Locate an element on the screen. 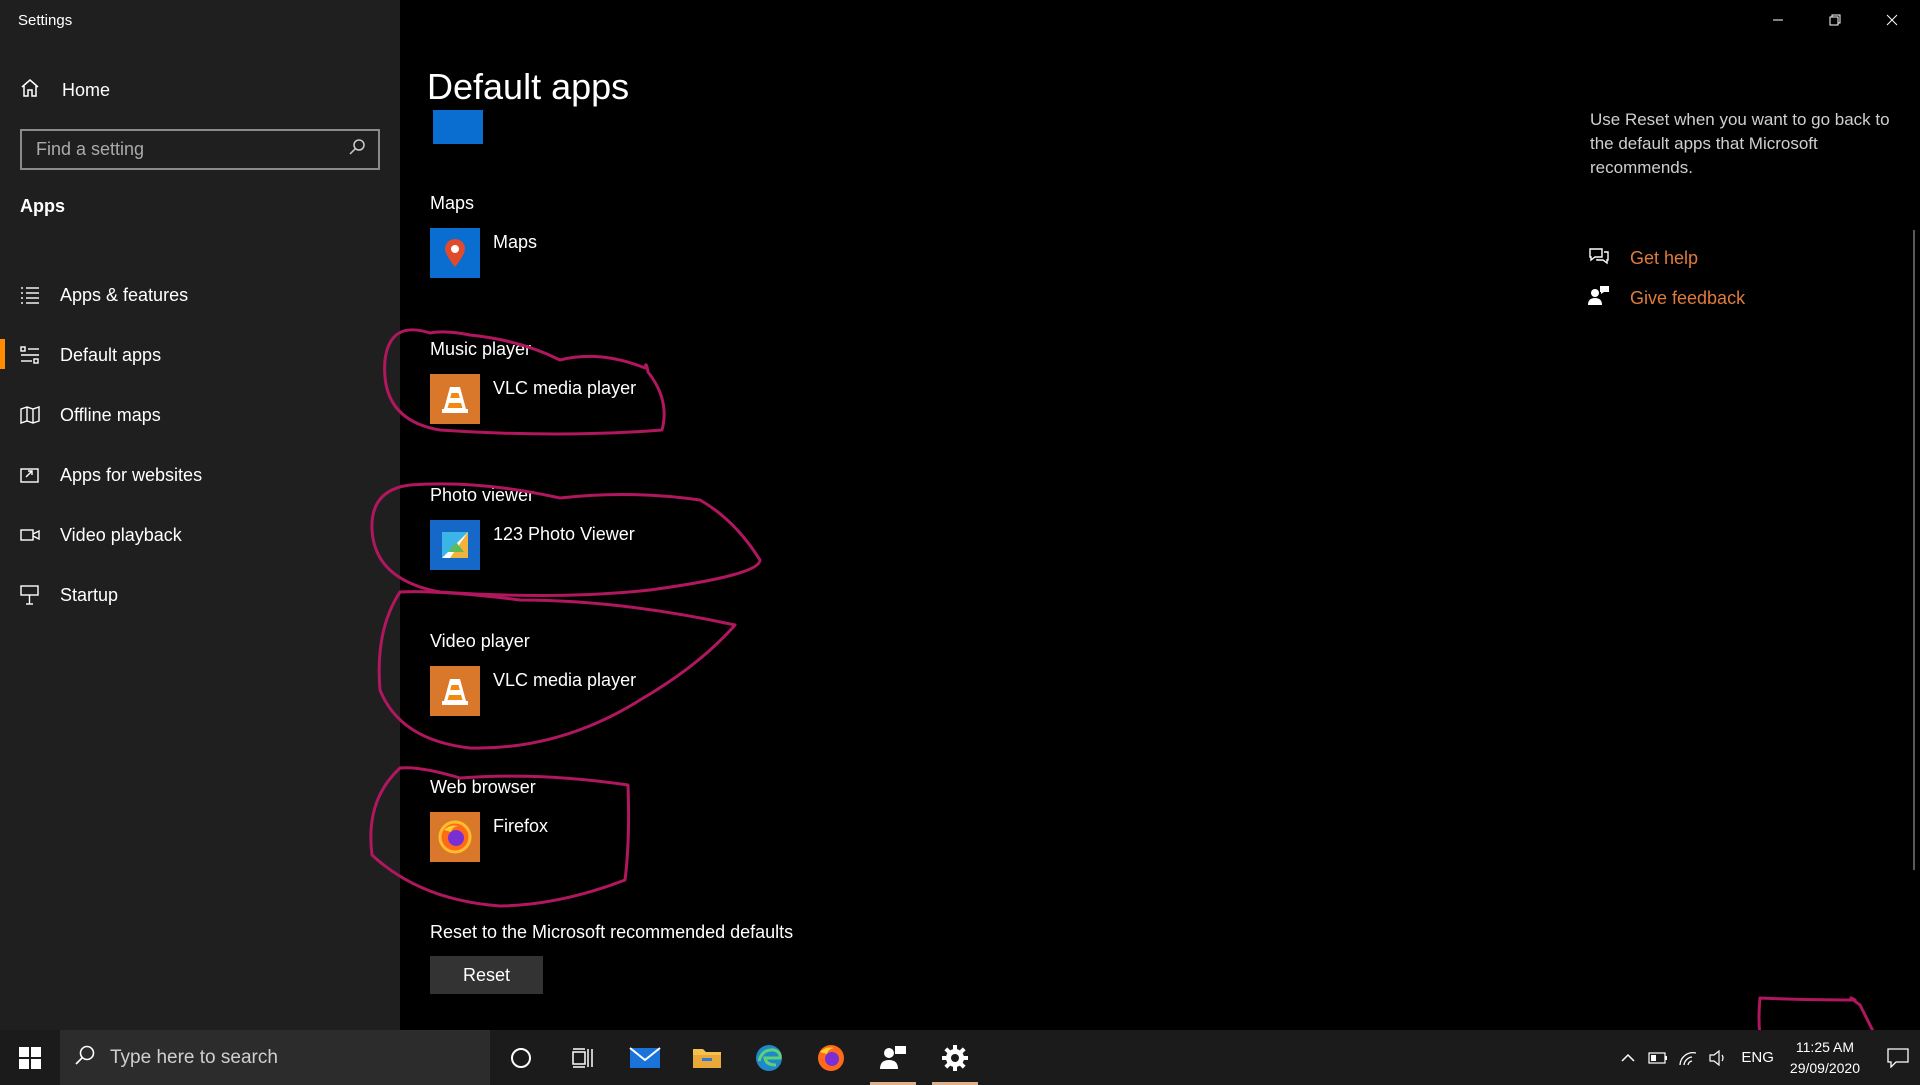  app-name: Maps is located at coordinates (515, 242).